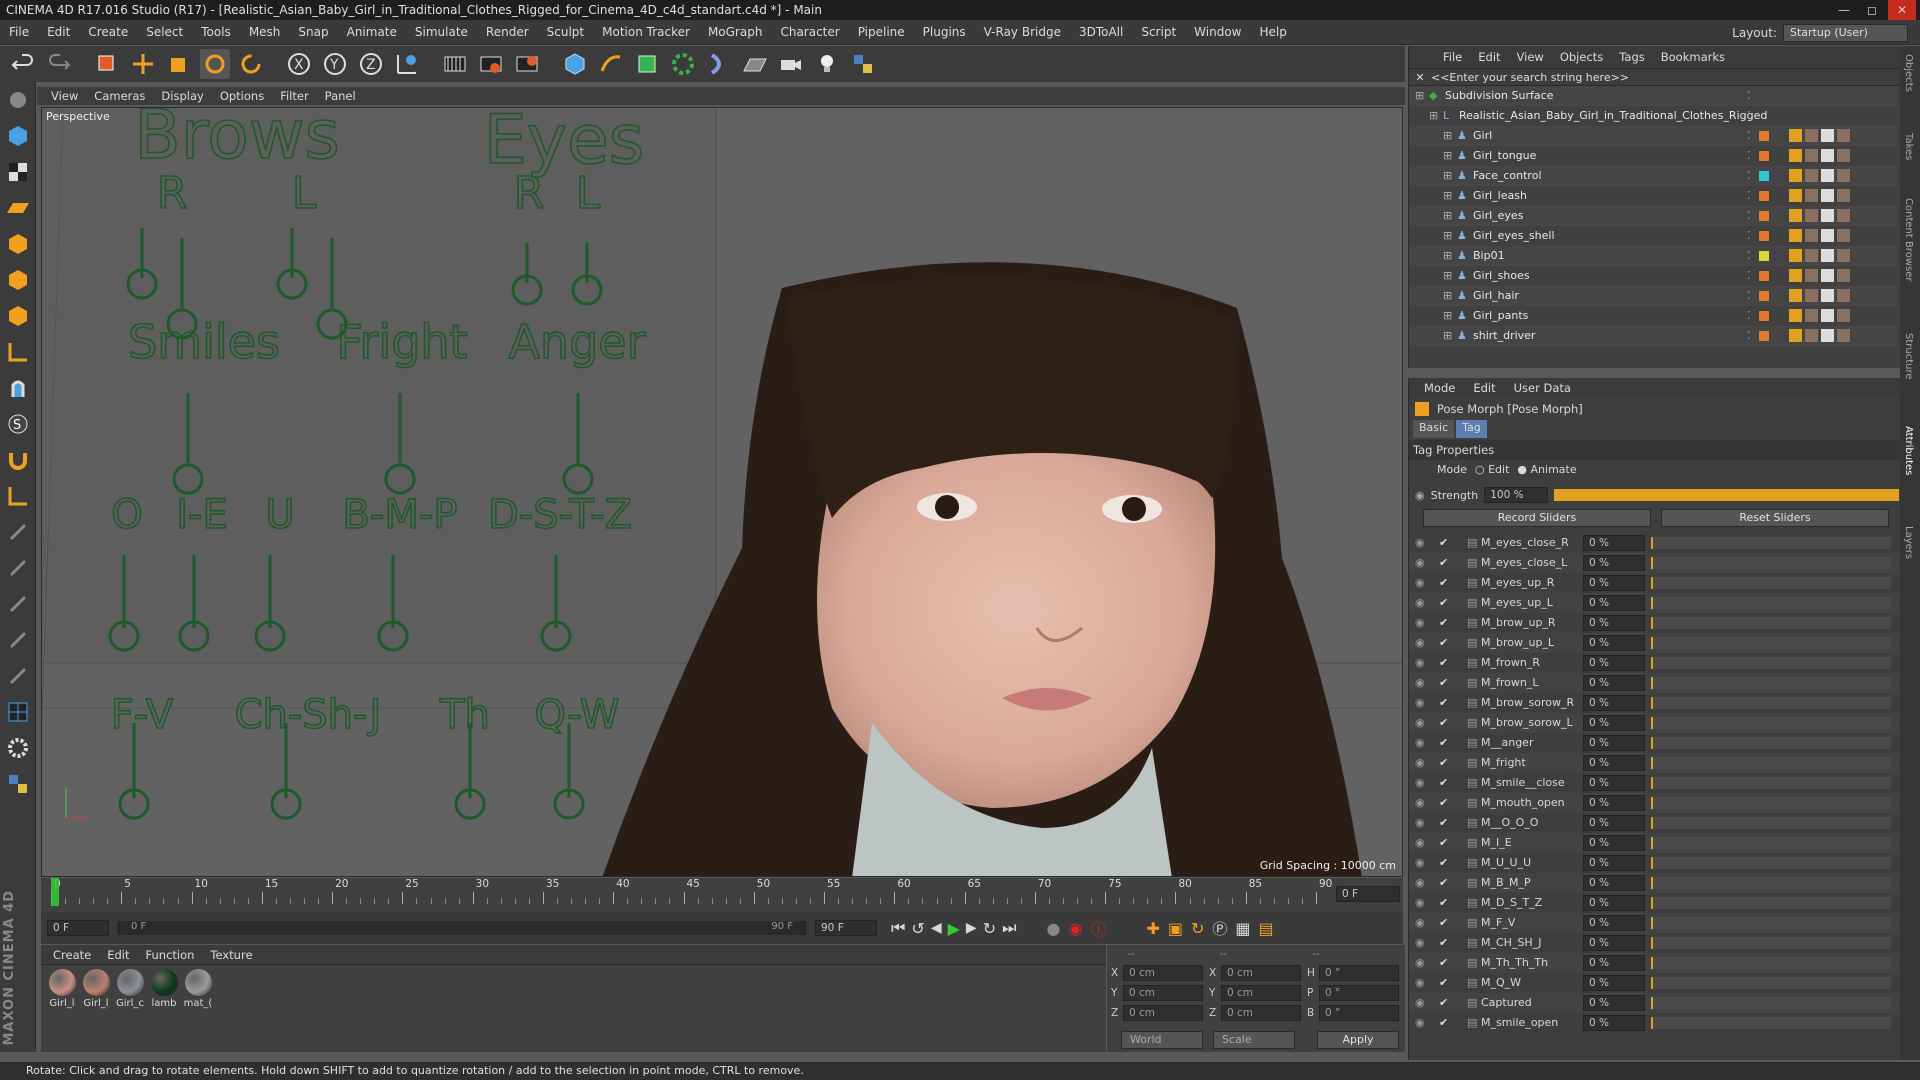  What do you see at coordinates (1581, 57) in the screenshot?
I see `object-menu-objects: Objects` at bounding box center [1581, 57].